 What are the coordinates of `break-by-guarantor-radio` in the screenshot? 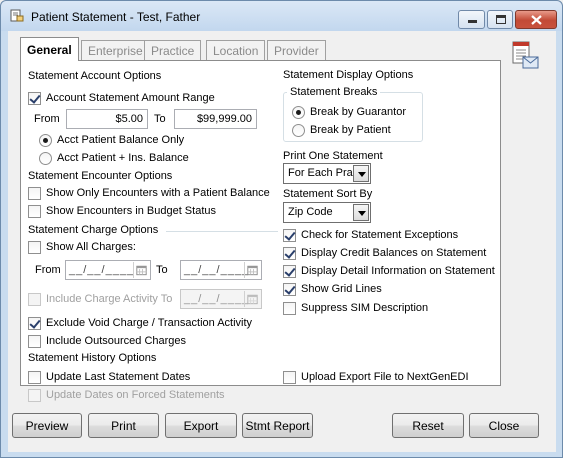 It's located at (298, 112).